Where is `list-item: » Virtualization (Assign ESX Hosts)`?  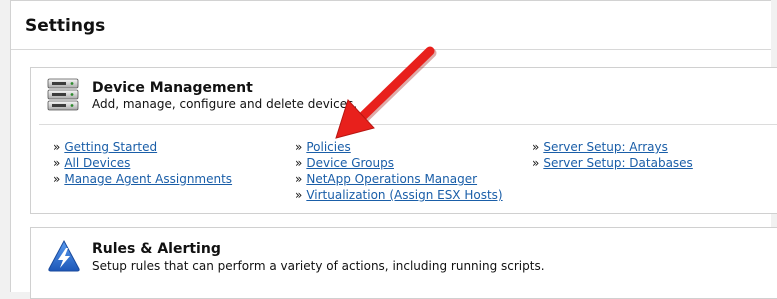 list-item: » Virtualization (Assign ESX Hosts) is located at coordinates (399, 195).